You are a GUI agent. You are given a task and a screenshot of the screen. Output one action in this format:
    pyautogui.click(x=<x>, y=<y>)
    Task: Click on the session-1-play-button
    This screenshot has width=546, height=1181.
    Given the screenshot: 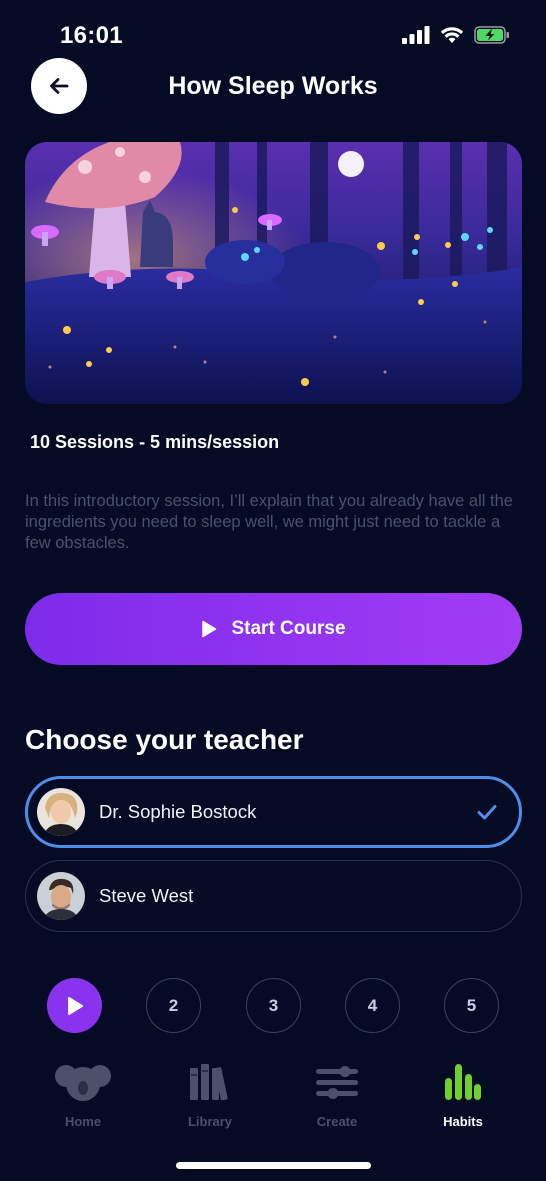 What is the action you would take?
    pyautogui.click(x=74, y=1005)
    